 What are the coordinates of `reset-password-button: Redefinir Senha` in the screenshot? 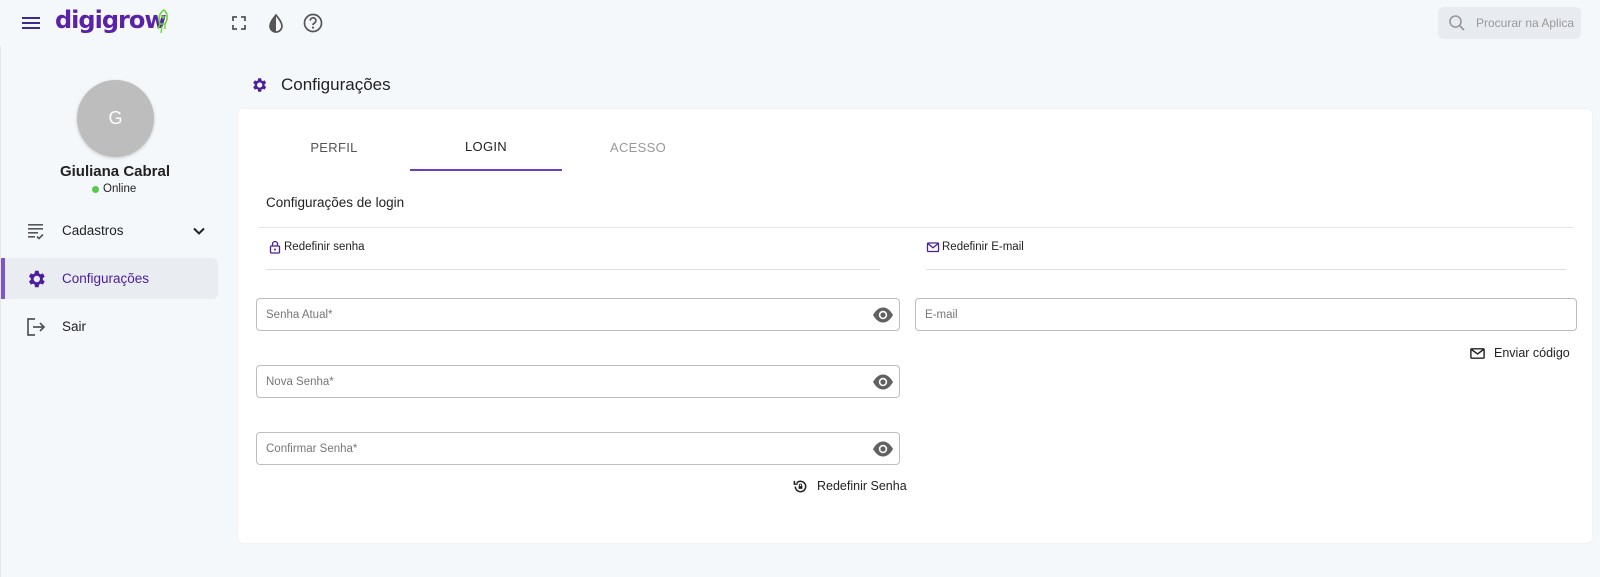 It's located at (849, 486).